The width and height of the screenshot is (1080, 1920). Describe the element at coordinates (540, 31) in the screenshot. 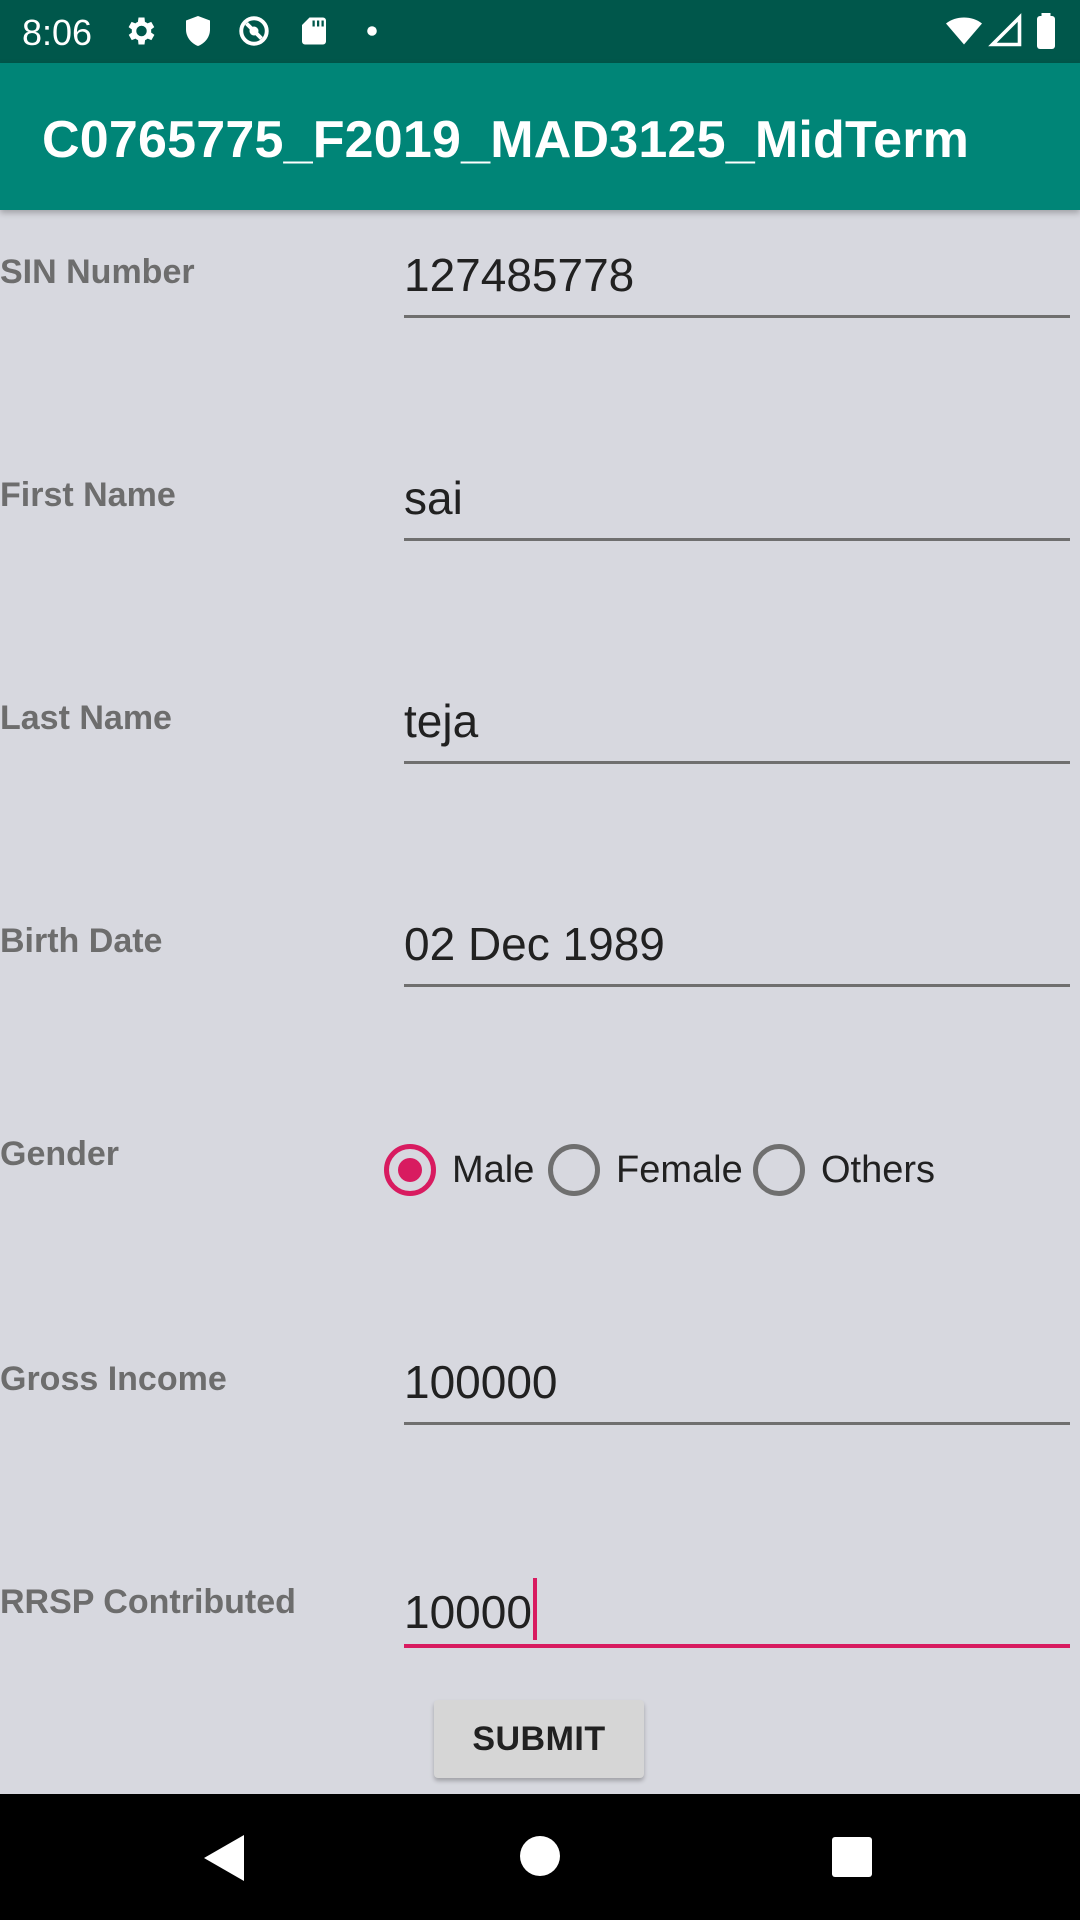

I see `status-bar: 8:06` at that location.